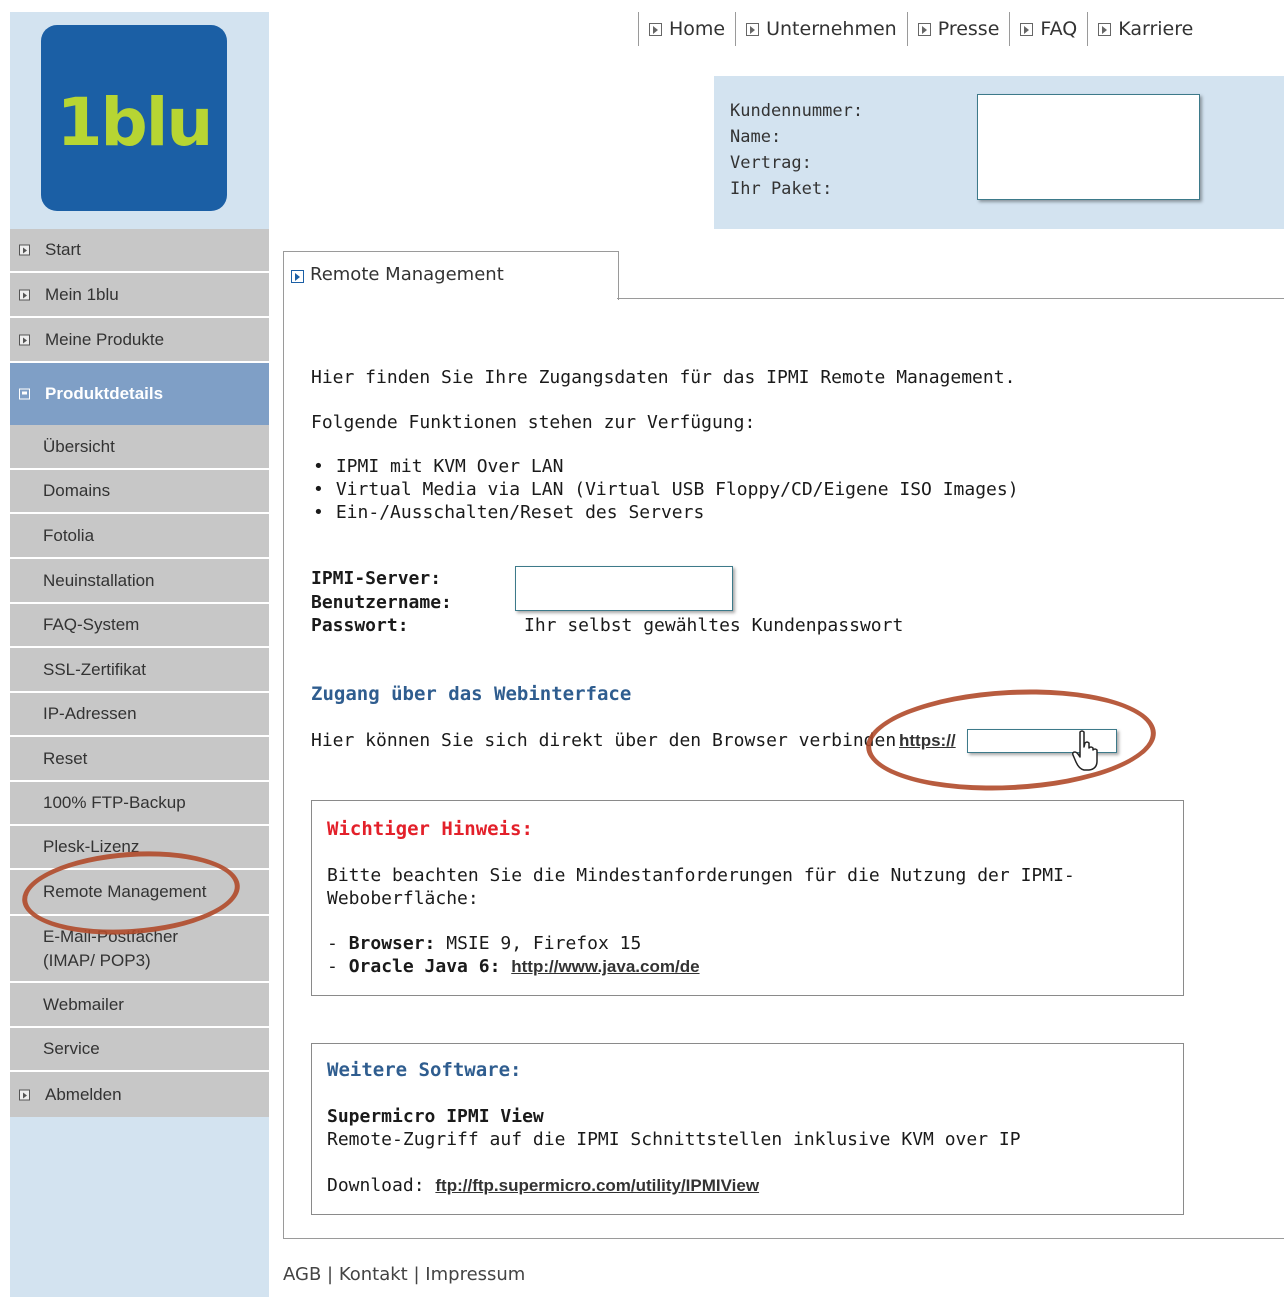 This screenshot has height=1297, width=1284. I want to click on sidebar-item-label: Abmelden, so click(83, 1094).